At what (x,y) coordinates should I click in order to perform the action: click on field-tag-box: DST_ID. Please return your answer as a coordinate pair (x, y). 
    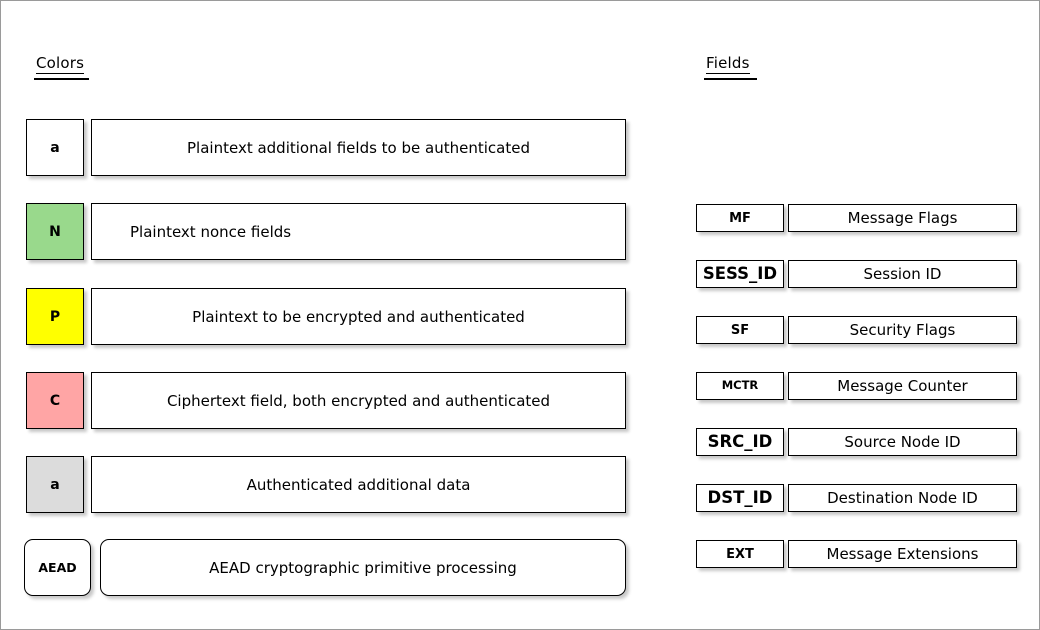
    Looking at the image, I should click on (740, 498).